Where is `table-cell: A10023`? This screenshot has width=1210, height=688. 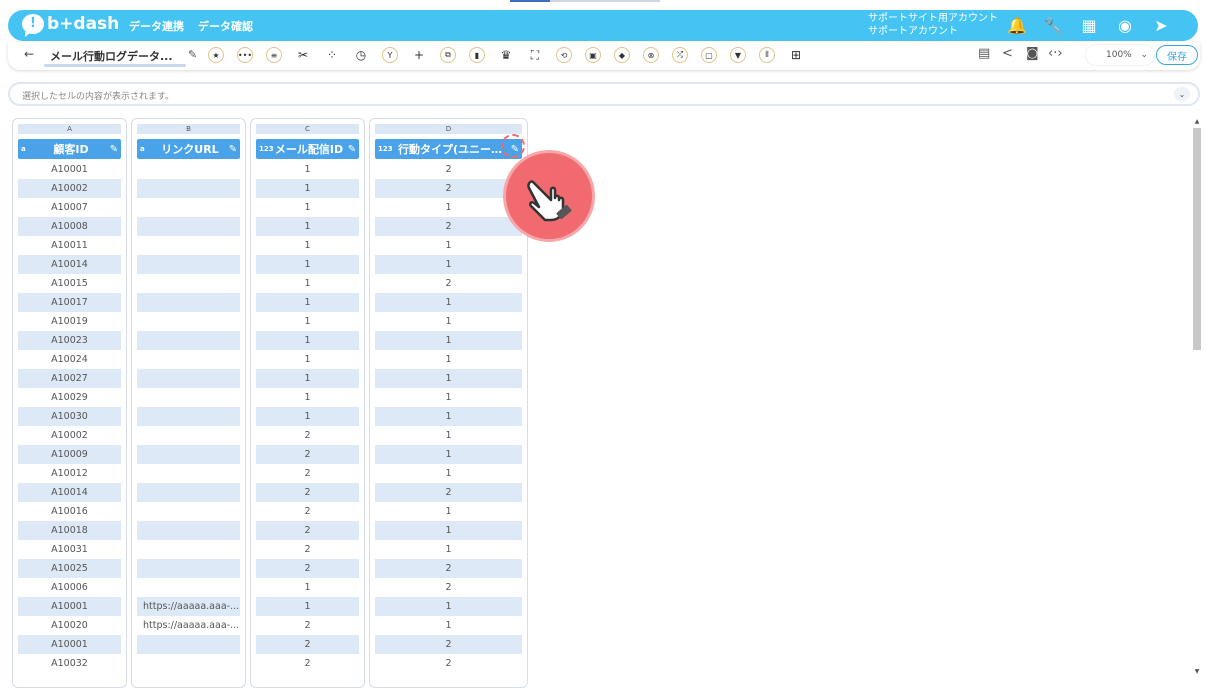
table-cell: A10023 is located at coordinates (69, 340).